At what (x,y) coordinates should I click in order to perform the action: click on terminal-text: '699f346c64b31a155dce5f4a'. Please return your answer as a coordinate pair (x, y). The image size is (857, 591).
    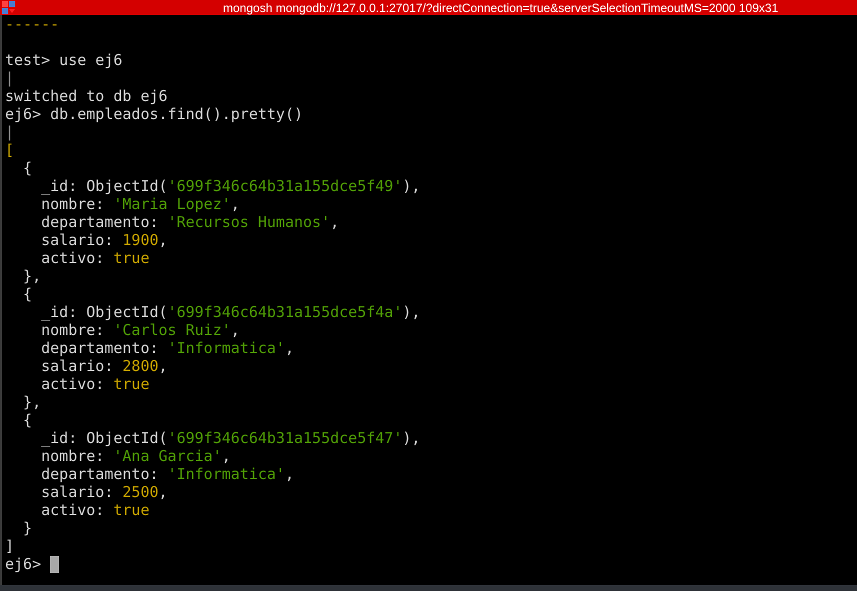
    Looking at the image, I should click on (285, 312).